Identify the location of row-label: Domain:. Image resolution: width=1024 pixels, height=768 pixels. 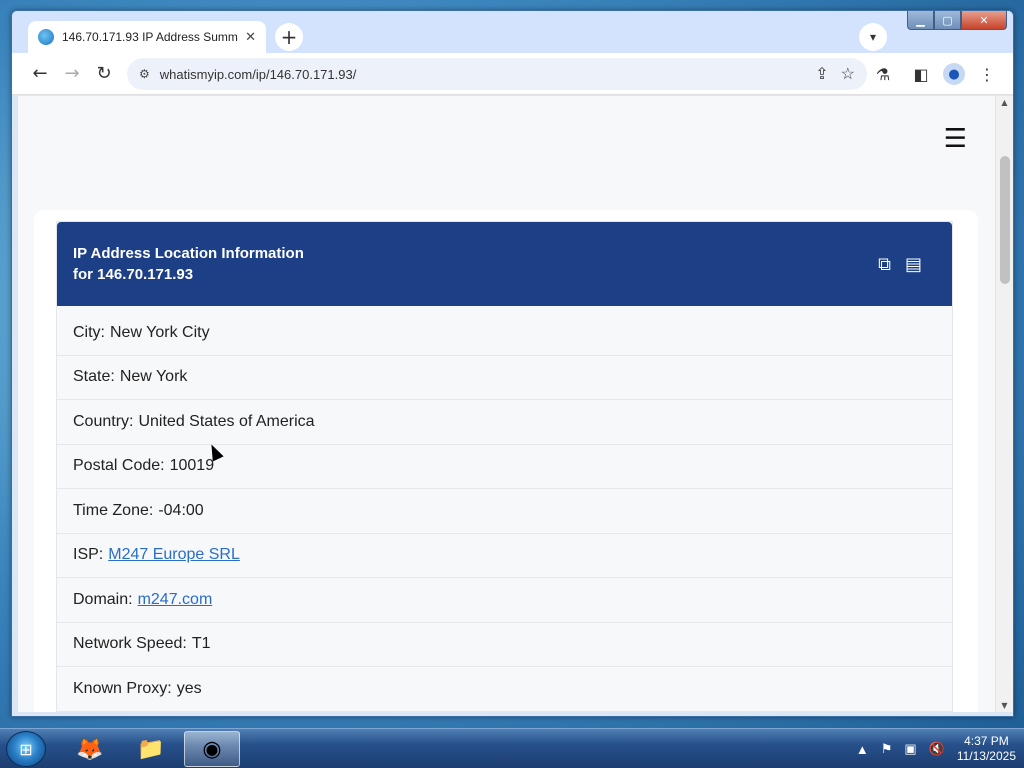
(103, 599).